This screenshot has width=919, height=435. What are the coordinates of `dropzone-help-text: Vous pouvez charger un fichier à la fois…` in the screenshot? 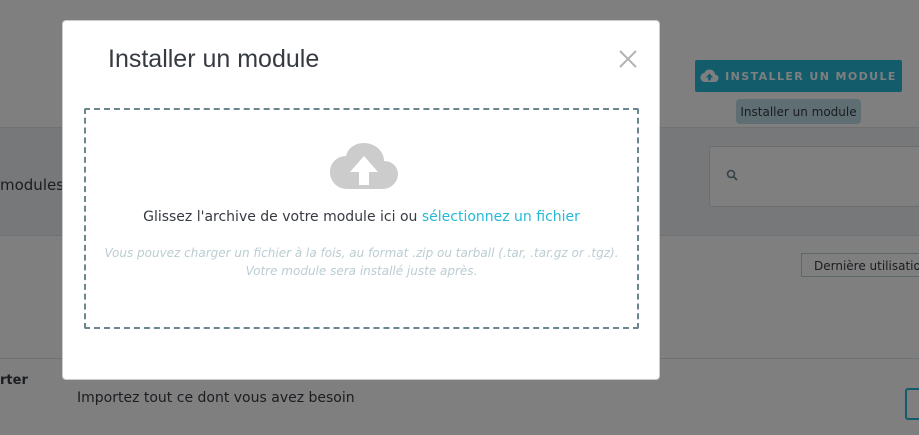 It's located at (361, 262).